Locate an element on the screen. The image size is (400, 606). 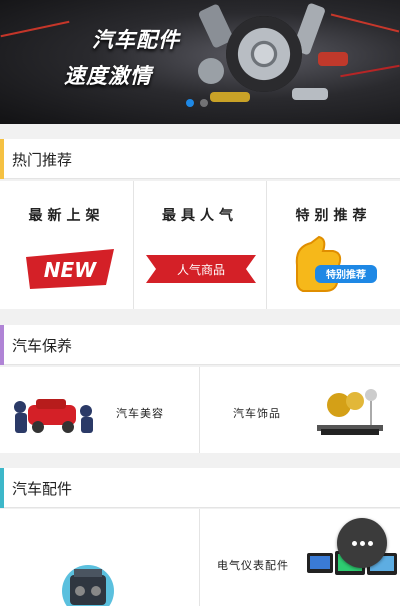
carousel-dot is located at coordinates (204, 103).